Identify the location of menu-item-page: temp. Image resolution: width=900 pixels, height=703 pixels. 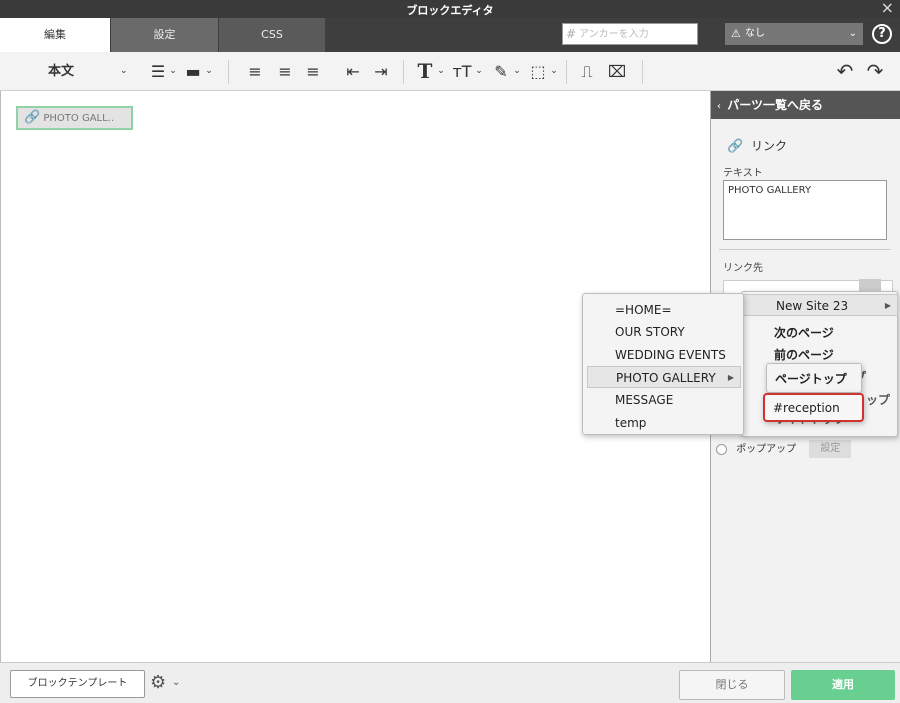
(664, 423).